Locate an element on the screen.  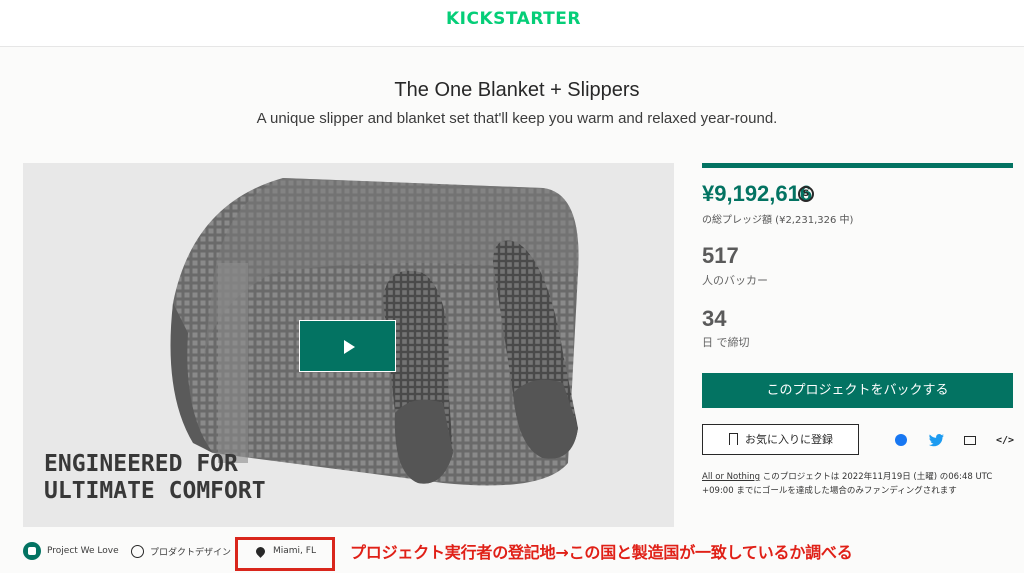
days-label: 日 で締切 is located at coordinates (726, 342).